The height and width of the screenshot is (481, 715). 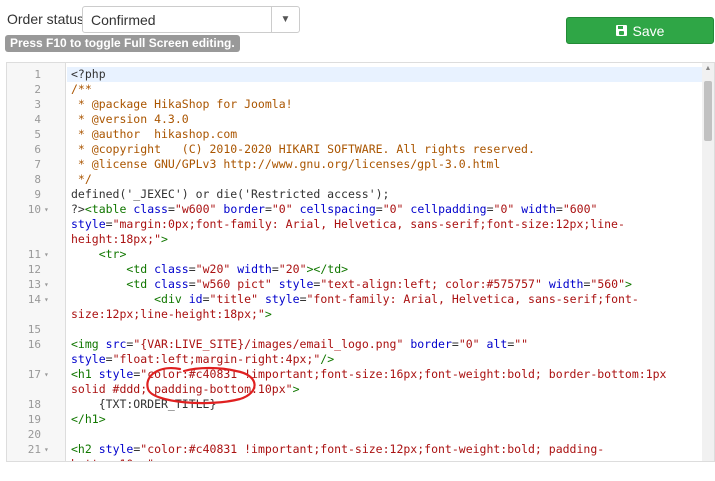 What do you see at coordinates (34, 269) in the screenshot?
I see `line-number: 12` at bounding box center [34, 269].